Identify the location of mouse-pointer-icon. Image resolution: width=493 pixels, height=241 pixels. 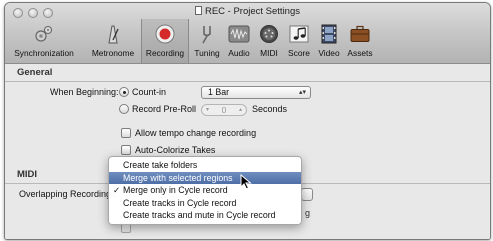
(246, 182).